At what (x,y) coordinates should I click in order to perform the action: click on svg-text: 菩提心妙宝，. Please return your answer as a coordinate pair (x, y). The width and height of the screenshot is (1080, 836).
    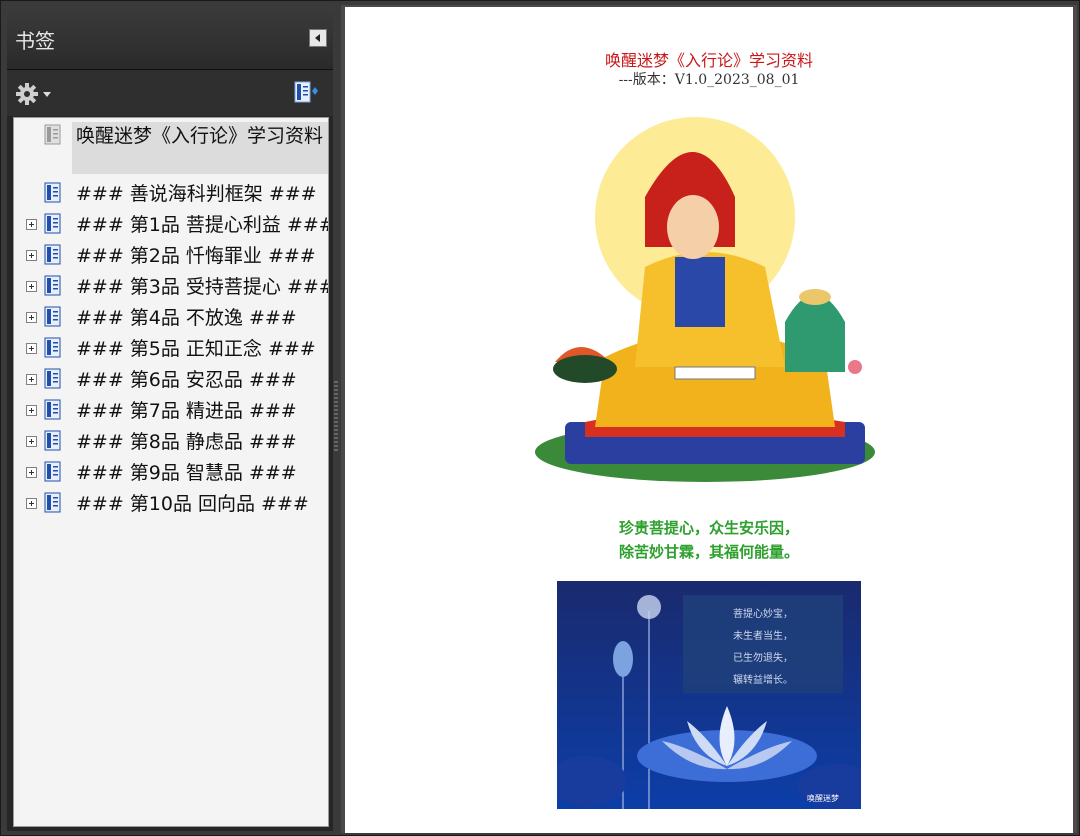
    Looking at the image, I should click on (763, 613).